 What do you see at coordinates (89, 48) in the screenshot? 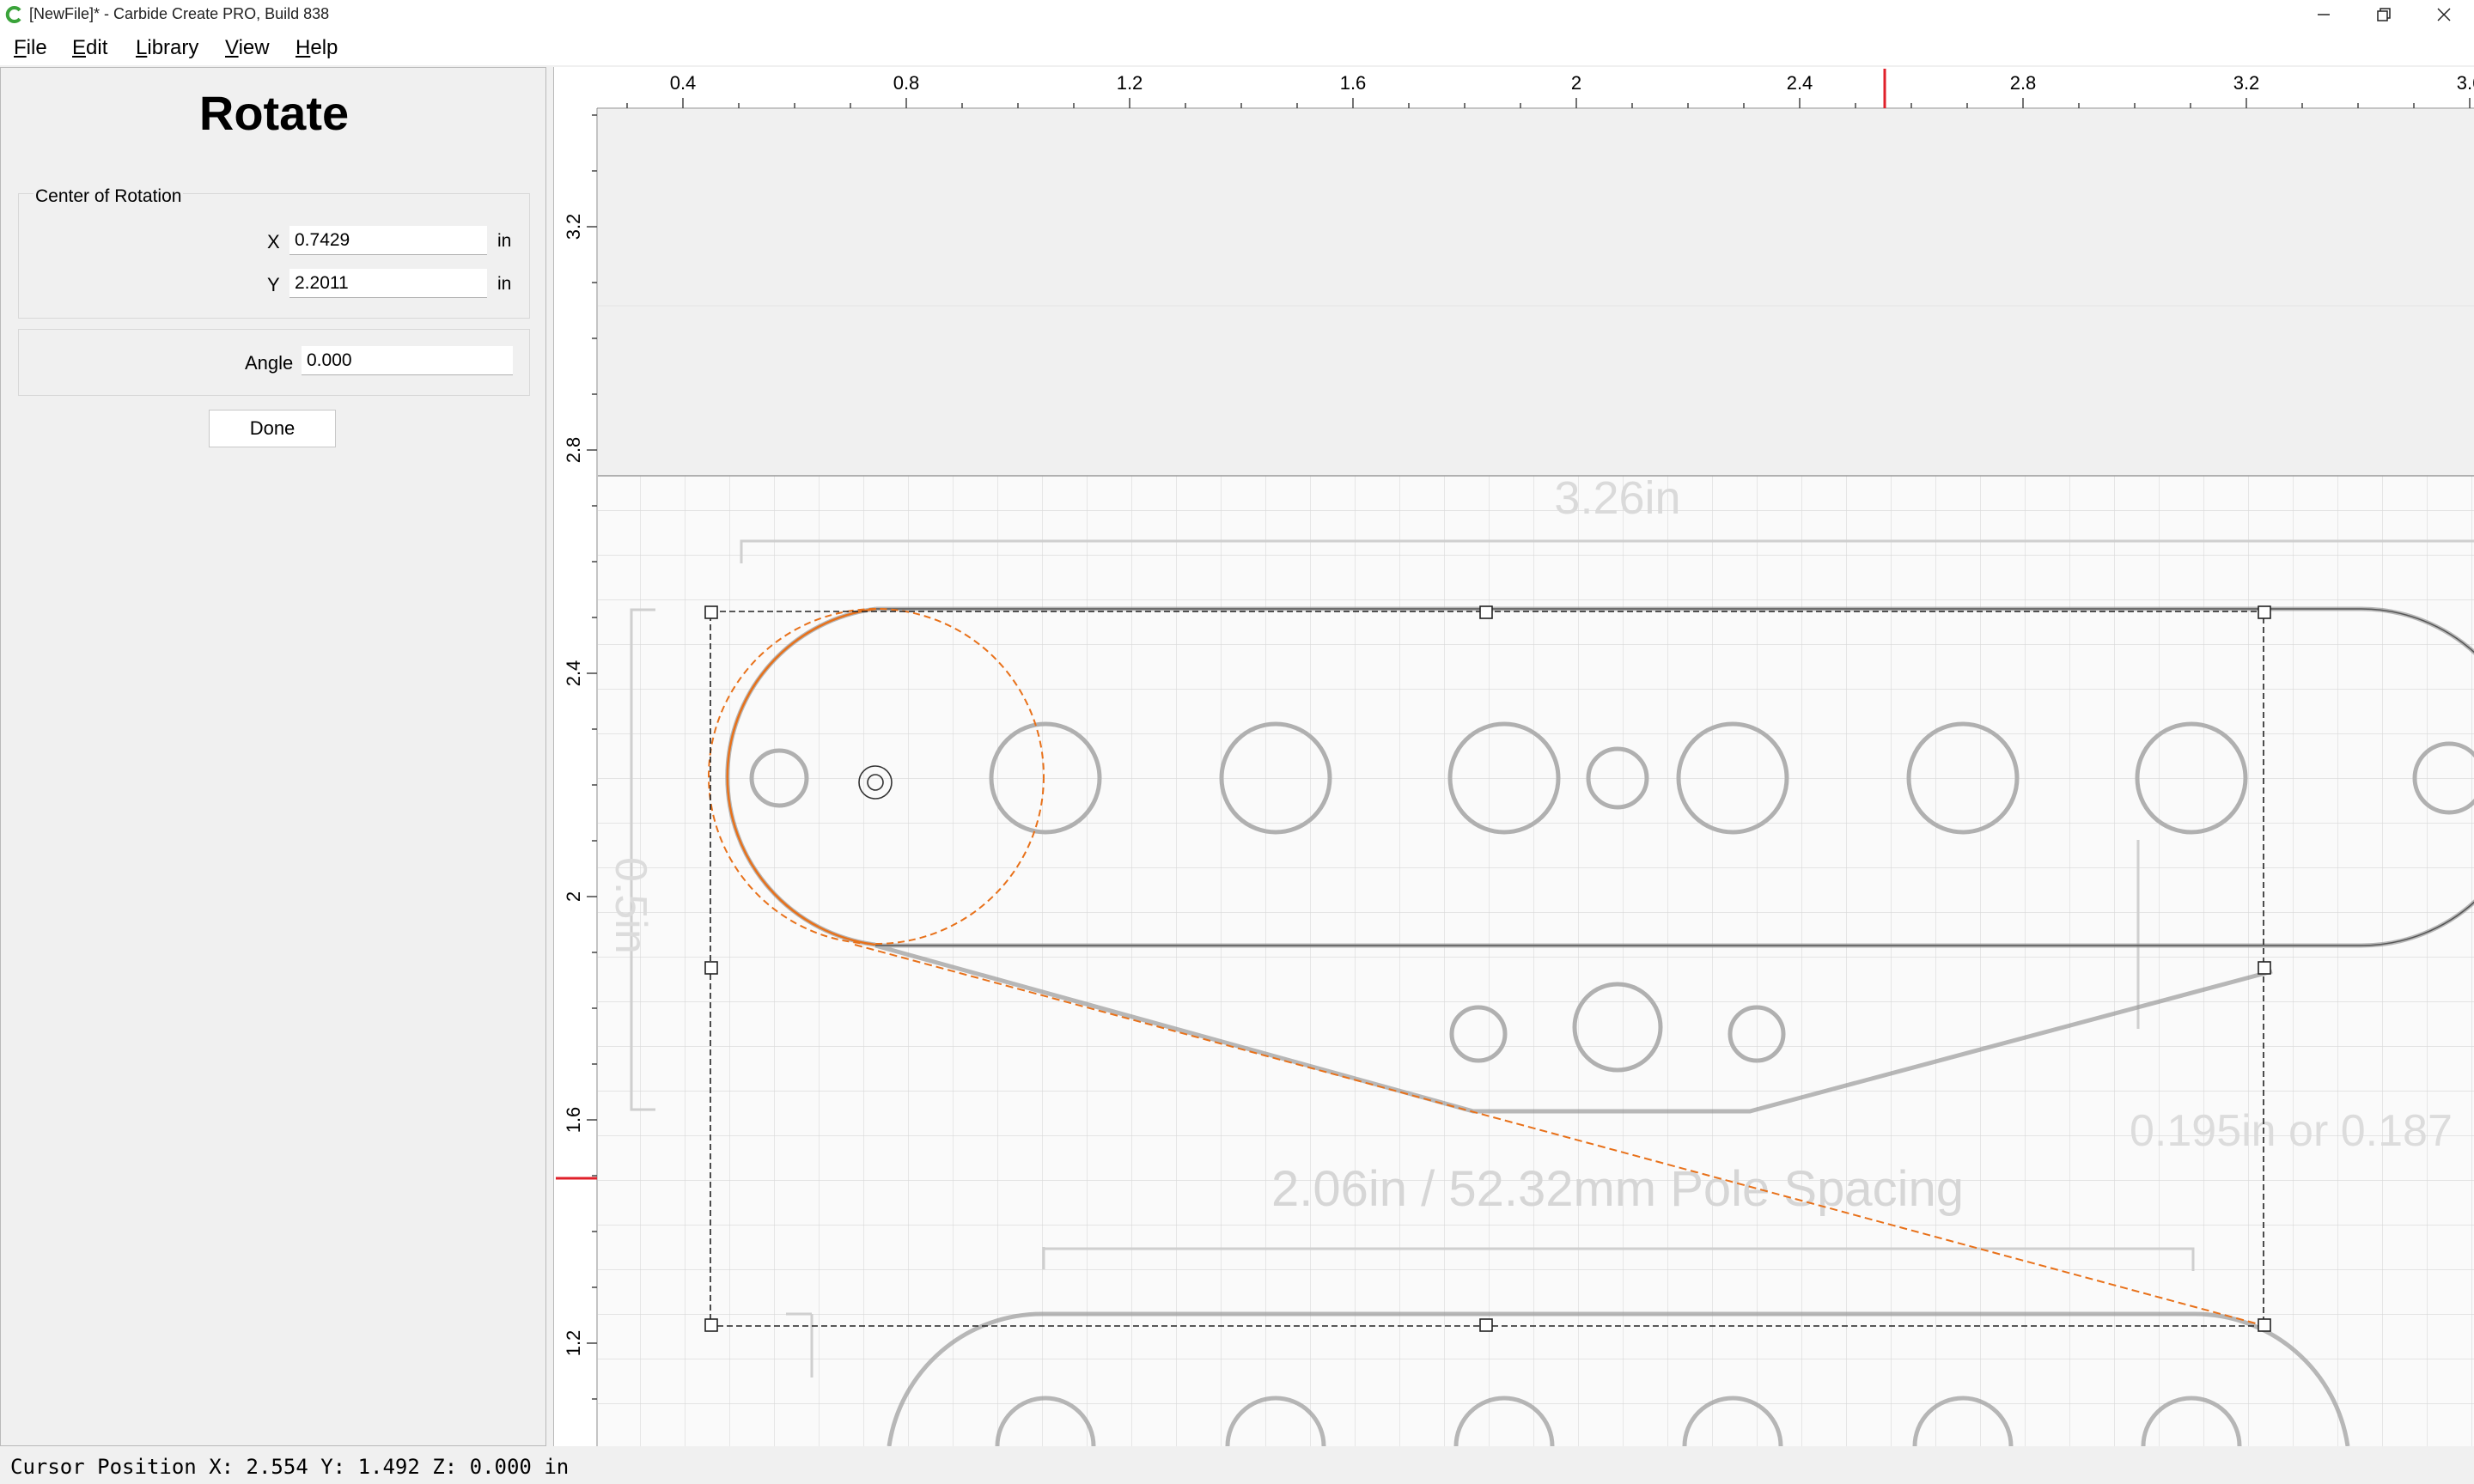
I see `menu-edit: Edit` at bounding box center [89, 48].